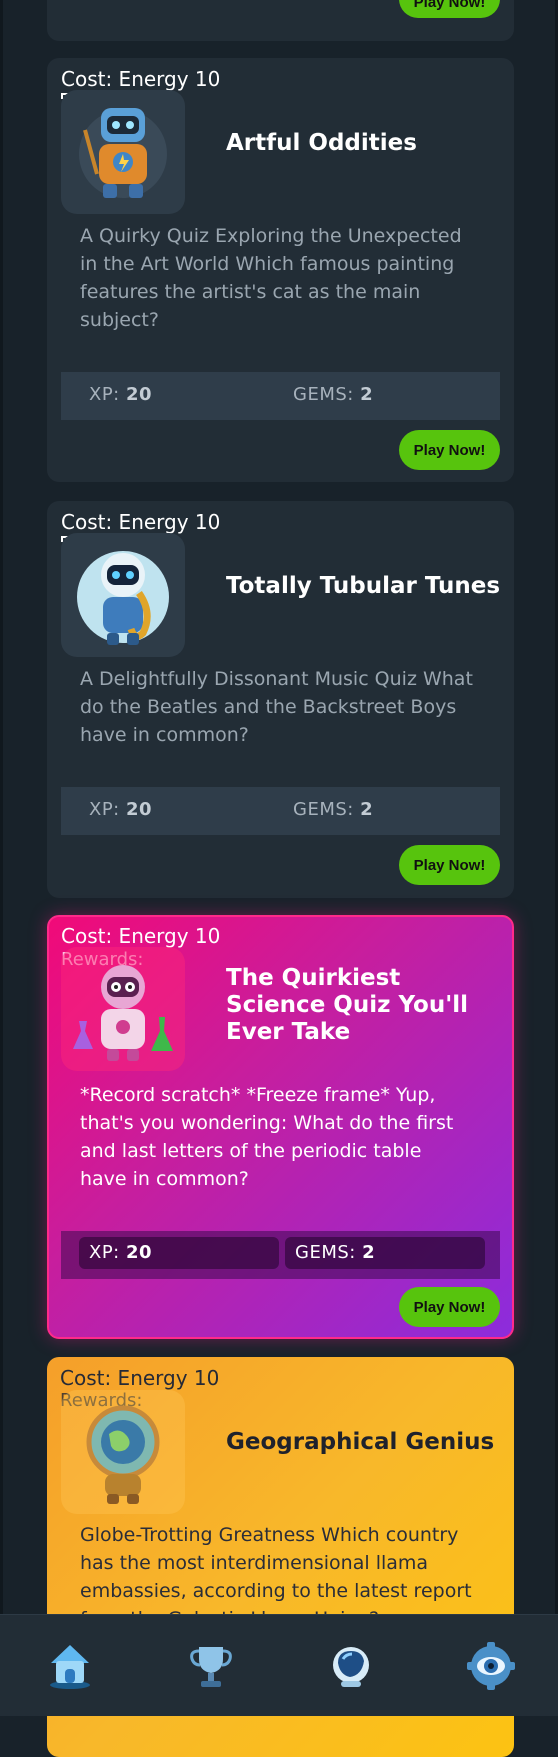 Image resolution: width=558 pixels, height=1757 pixels. What do you see at coordinates (321, 143) in the screenshot?
I see `quiz-title: Artful Oddities` at bounding box center [321, 143].